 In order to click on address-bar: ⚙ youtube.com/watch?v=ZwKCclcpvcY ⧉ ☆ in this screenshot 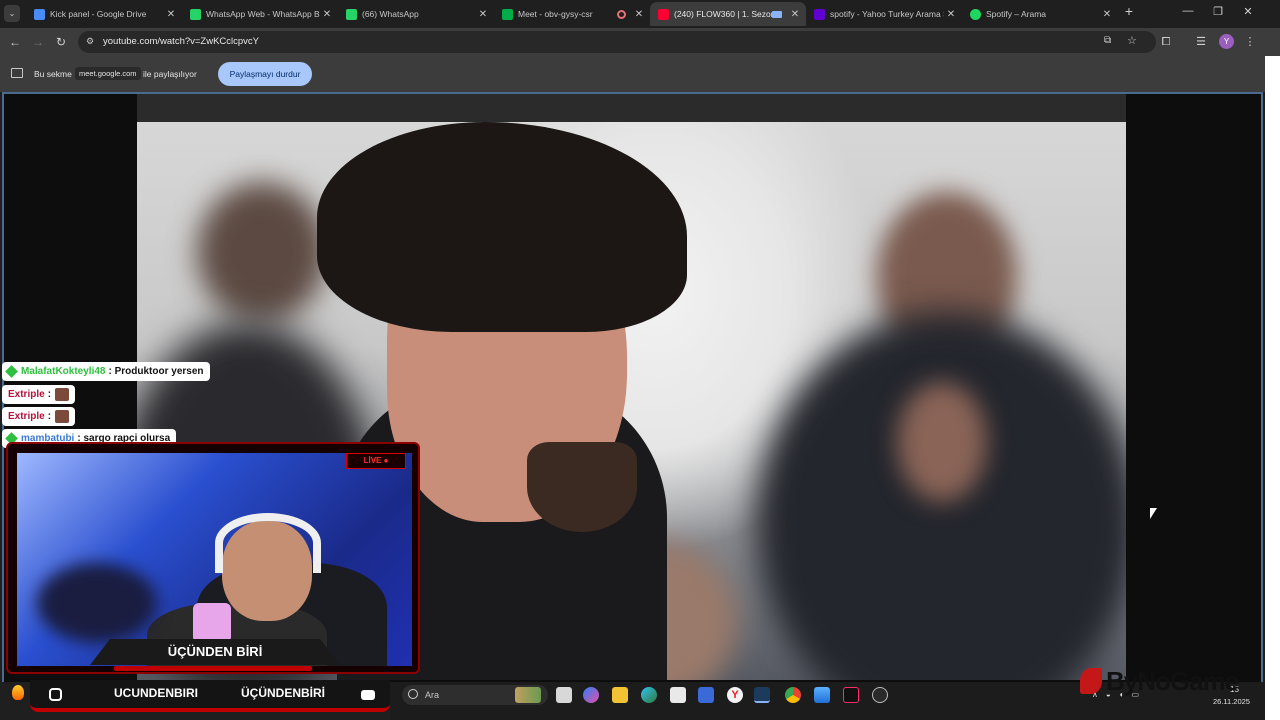, I will do `click(617, 42)`.